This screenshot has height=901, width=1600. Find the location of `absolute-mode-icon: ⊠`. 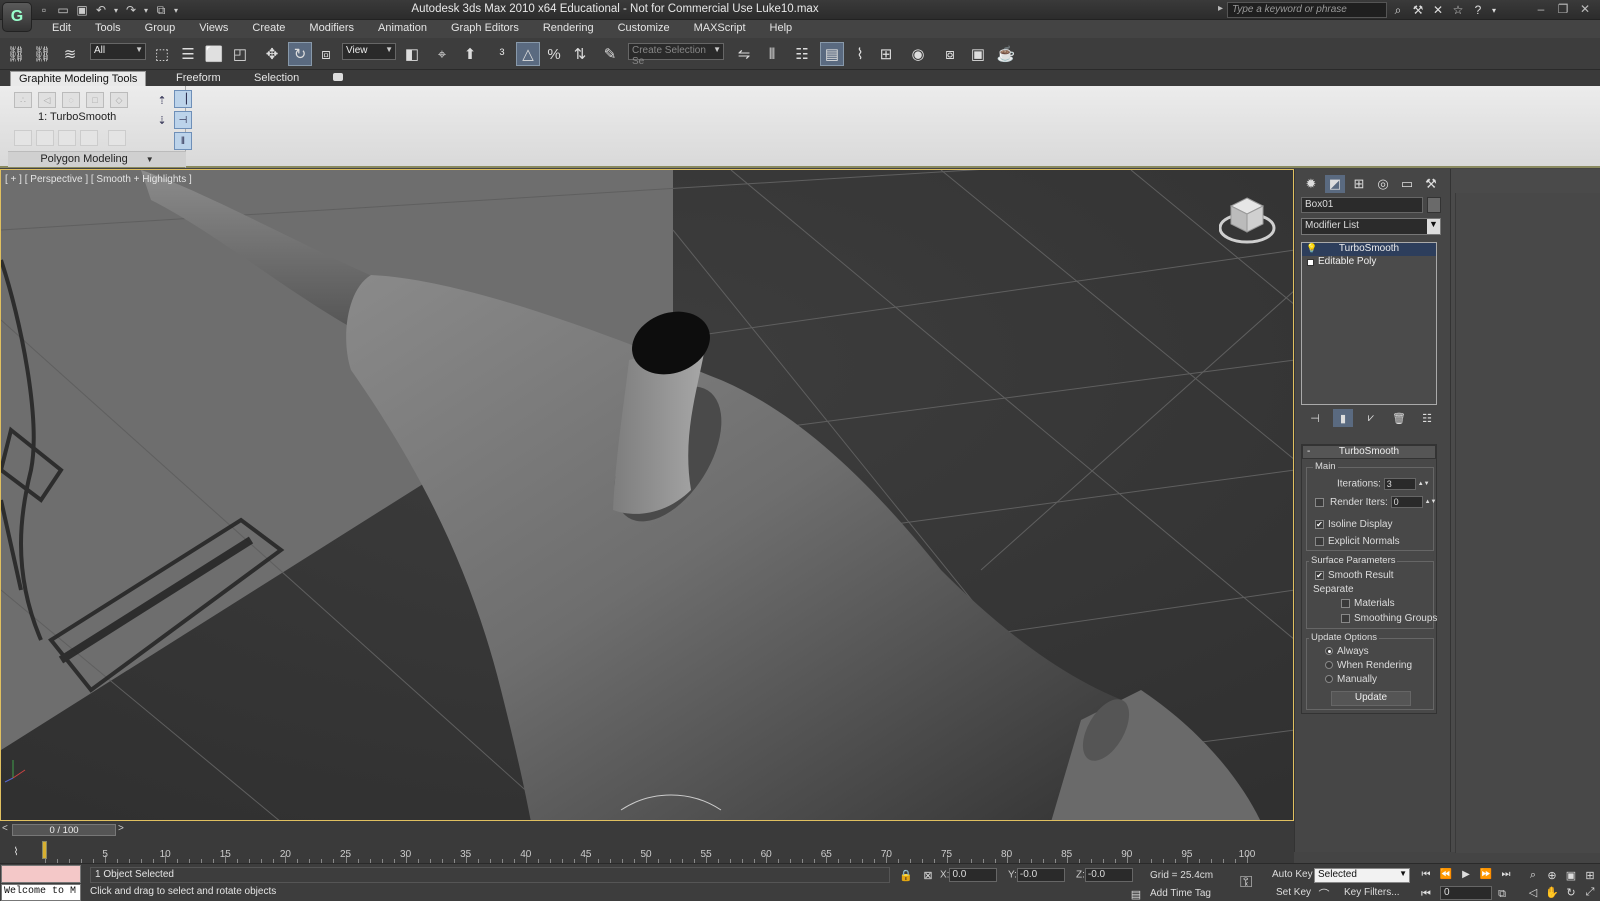

absolute-mode-icon: ⊠ is located at coordinates (928, 875).